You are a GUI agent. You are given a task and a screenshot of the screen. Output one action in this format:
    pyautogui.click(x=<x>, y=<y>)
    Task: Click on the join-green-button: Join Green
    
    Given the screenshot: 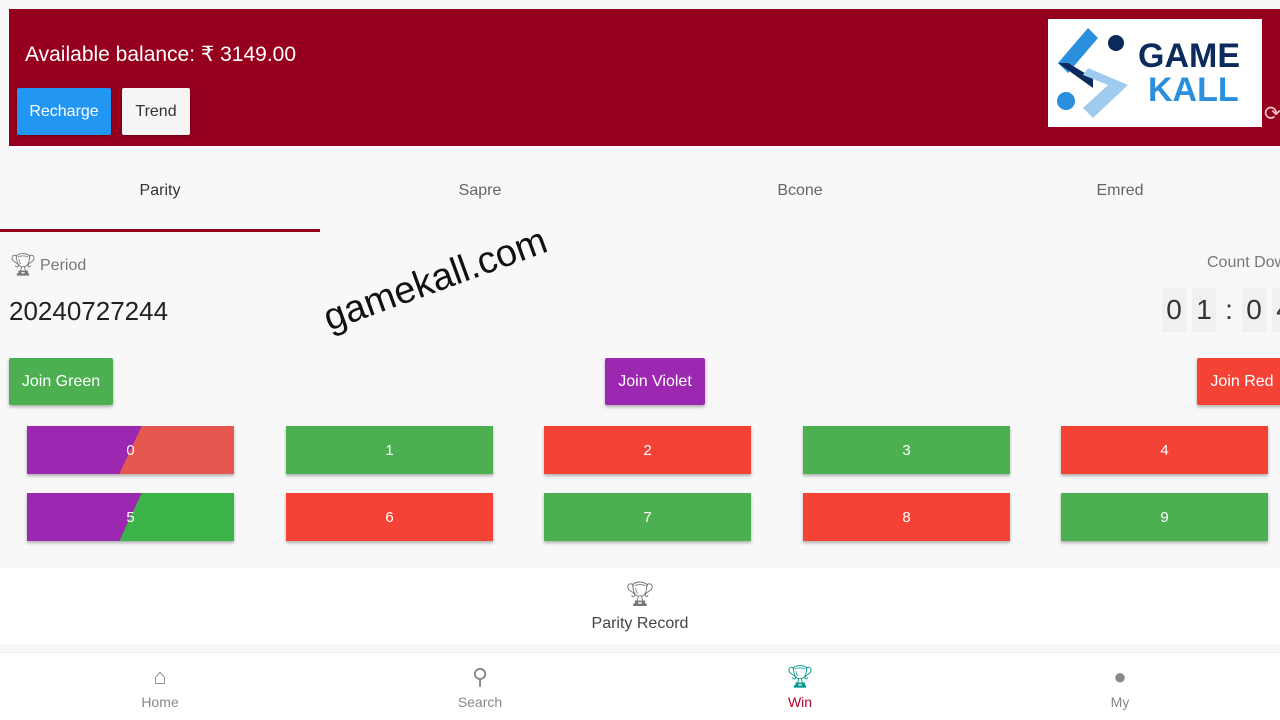 What is the action you would take?
    pyautogui.click(x=61, y=381)
    